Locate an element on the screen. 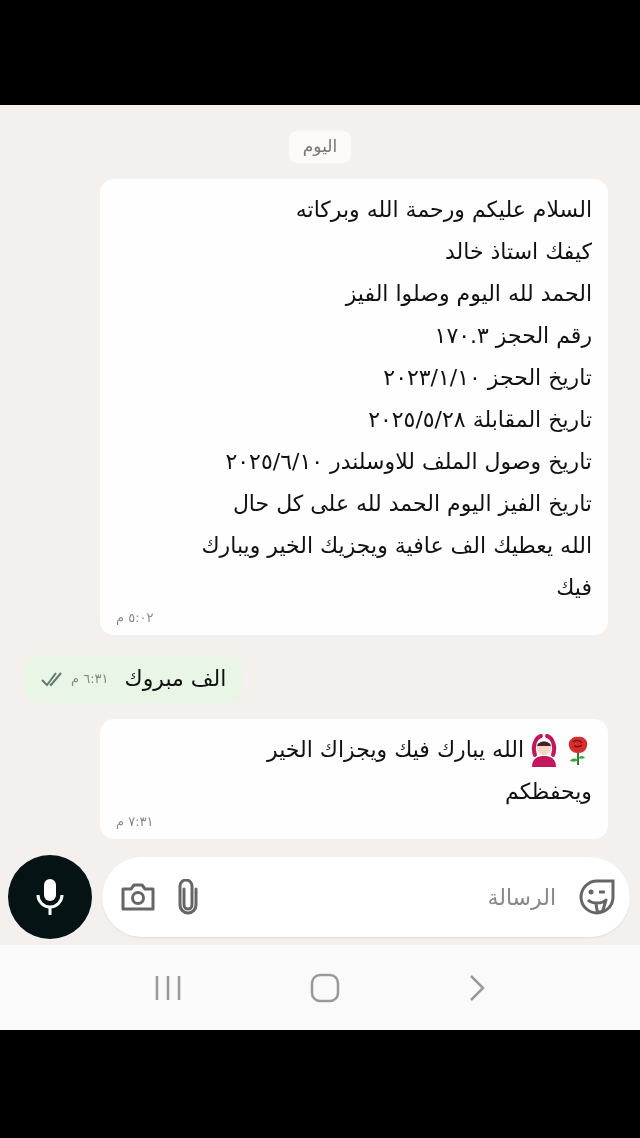  message-text: تاريخ الحجز ٢٠٢٣/١/١٠ is located at coordinates (487, 377).